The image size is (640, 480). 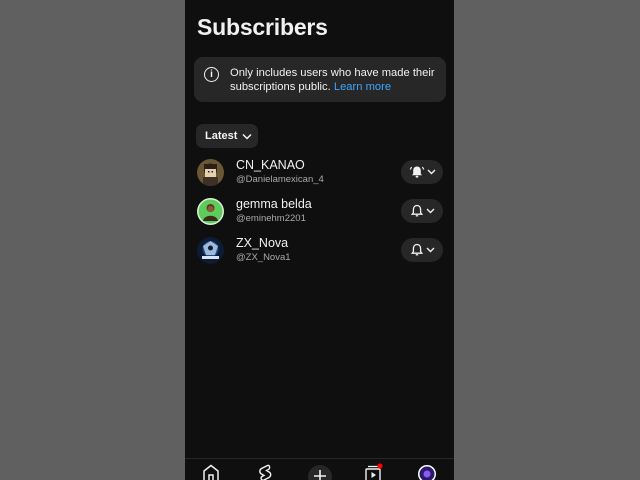 What do you see at coordinates (280, 179) in the screenshot?
I see `subscriber-handle: @Danielamexican_4` at bounding box center [280, 179].